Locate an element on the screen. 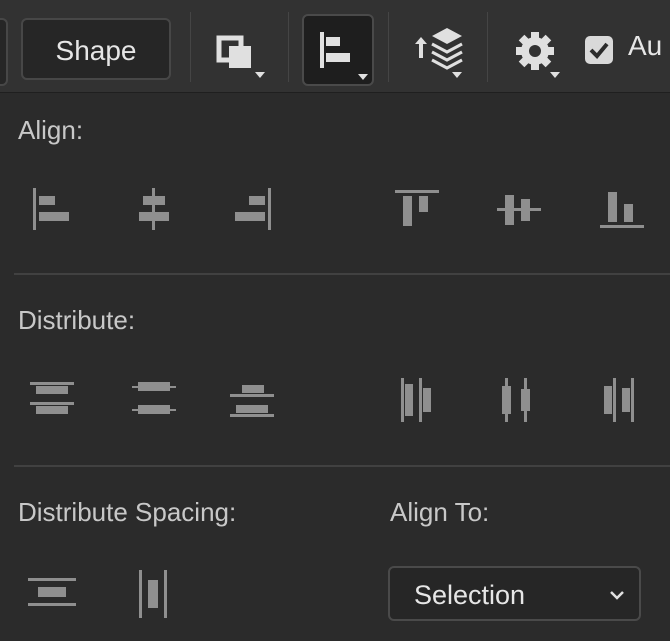 The height and width of the screenshot is (641, 670). path-operations-button is located at coordinates (239, 50).